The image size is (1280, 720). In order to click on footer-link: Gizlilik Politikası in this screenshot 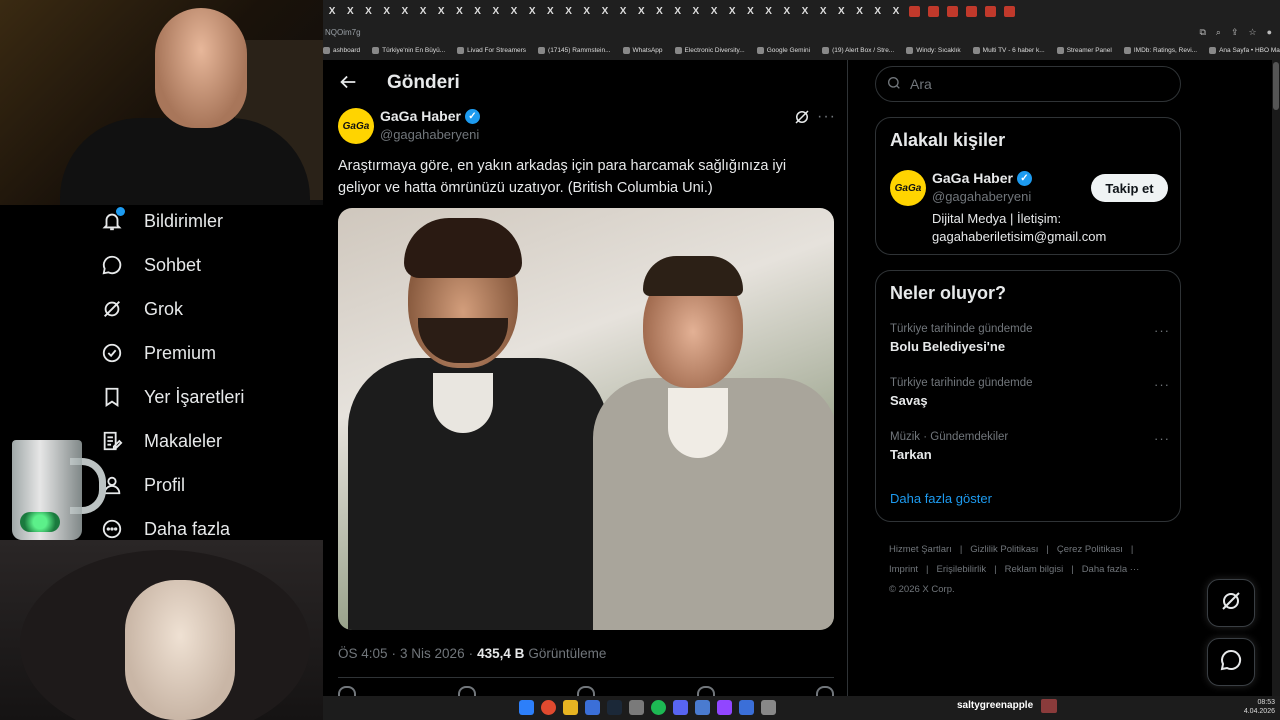, I will do `click(1004, 549)`.